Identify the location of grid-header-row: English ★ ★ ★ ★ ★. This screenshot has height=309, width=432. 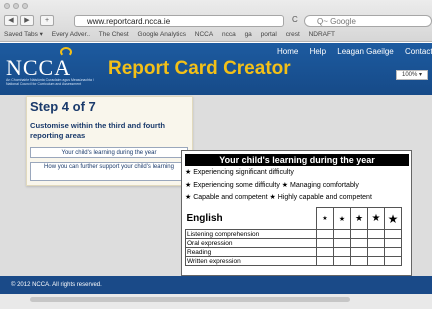
(293, 218).